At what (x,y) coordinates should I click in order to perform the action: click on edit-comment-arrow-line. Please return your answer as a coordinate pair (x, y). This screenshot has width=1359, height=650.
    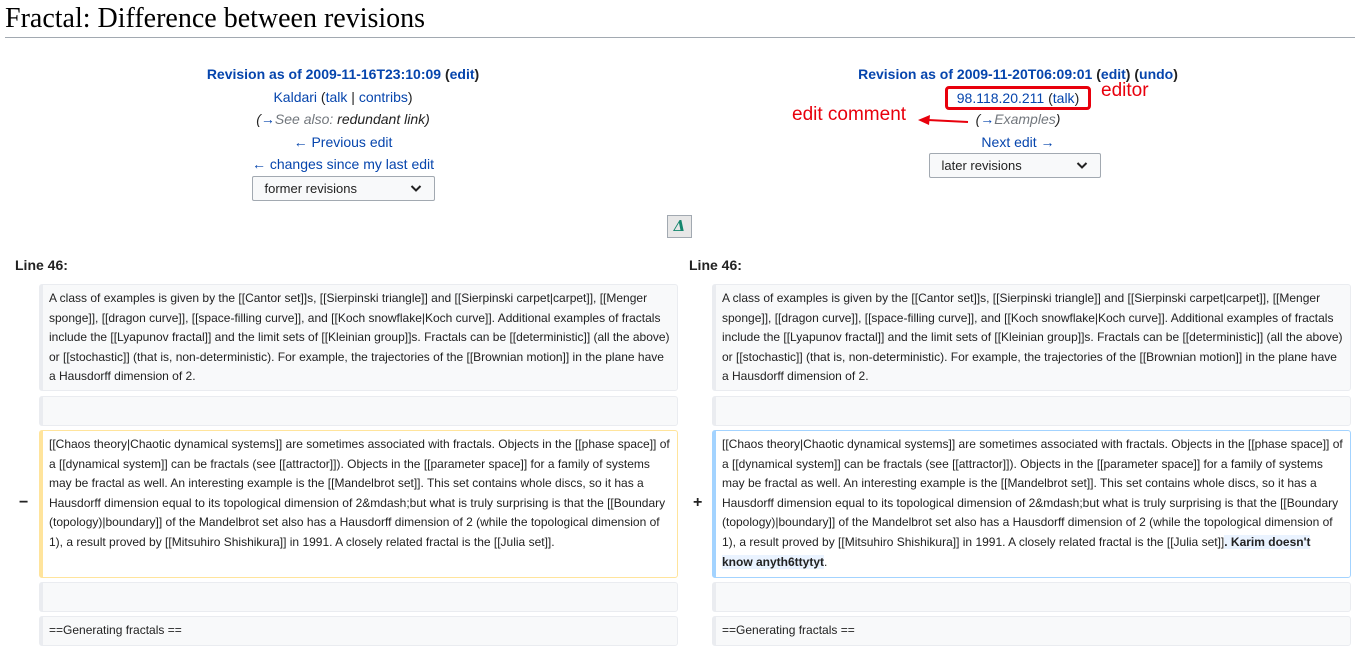
    Looking at the image, I should click on (948, 121).